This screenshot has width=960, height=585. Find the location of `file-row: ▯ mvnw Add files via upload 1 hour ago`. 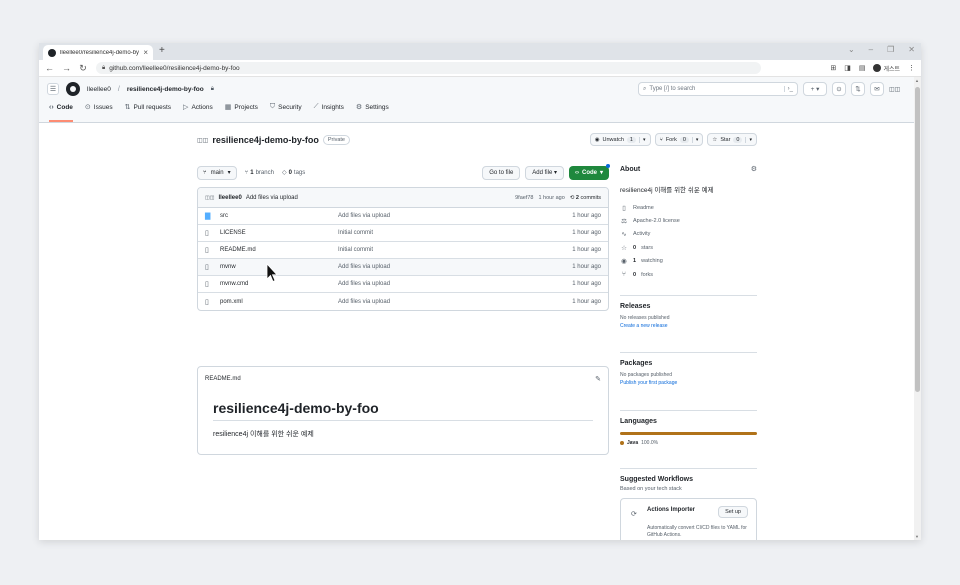

file-row: ▯ mvnw Add files via upload 1 hour ago is located at coordinates (403, 267).